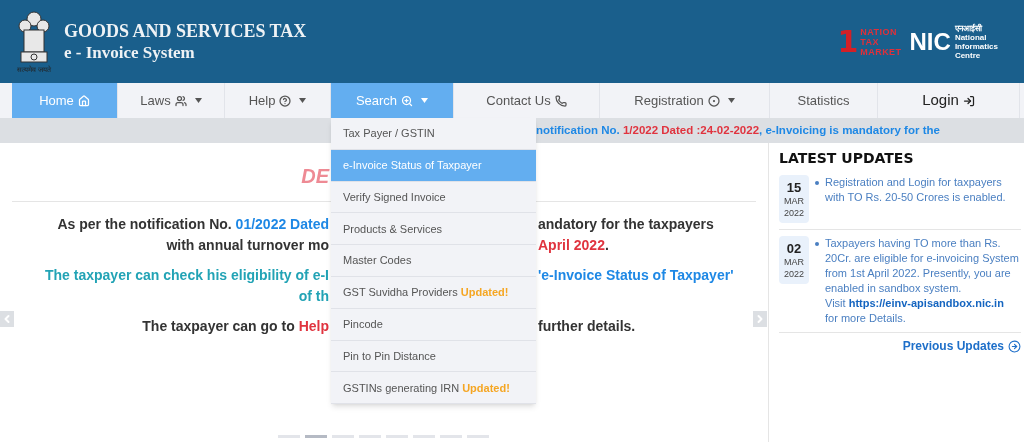  What do you see at coordinates (968, 28) in the screenshot?
I see `logo-text: एनआईसी` at bounding box center [968, 28].